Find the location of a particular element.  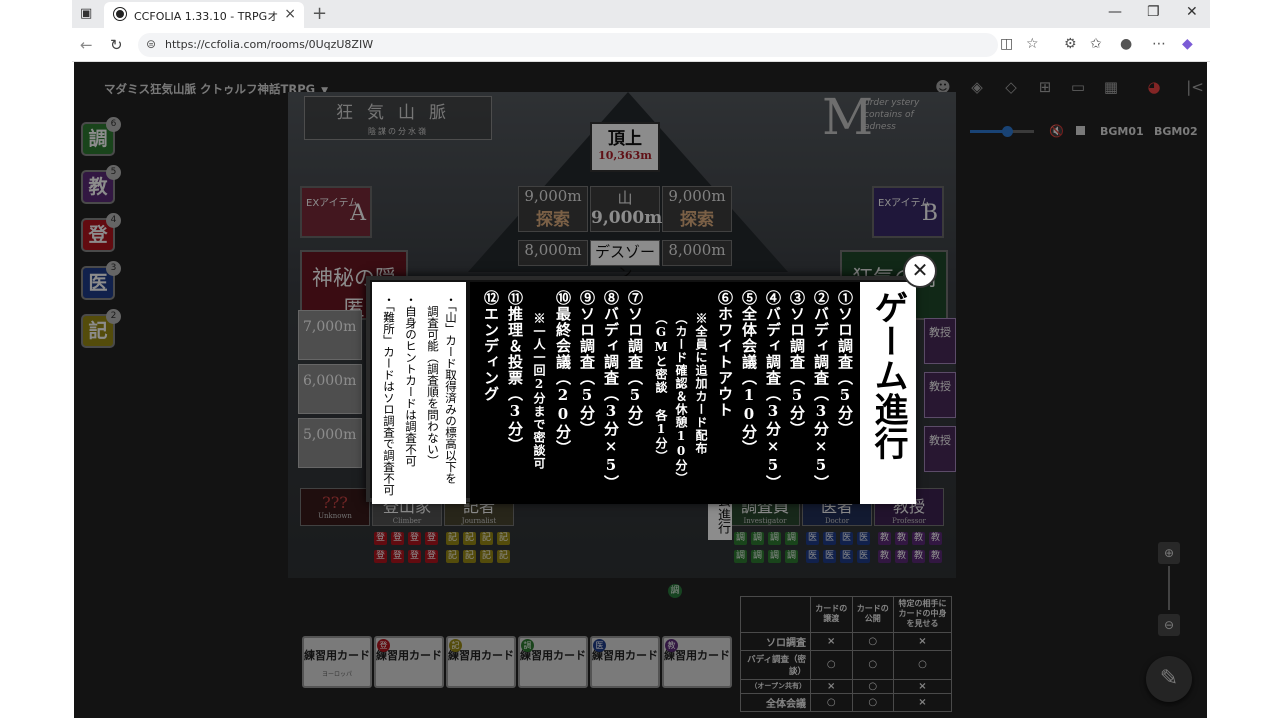

ccfolia-favicon-icon is located at coordinates (120, 14).